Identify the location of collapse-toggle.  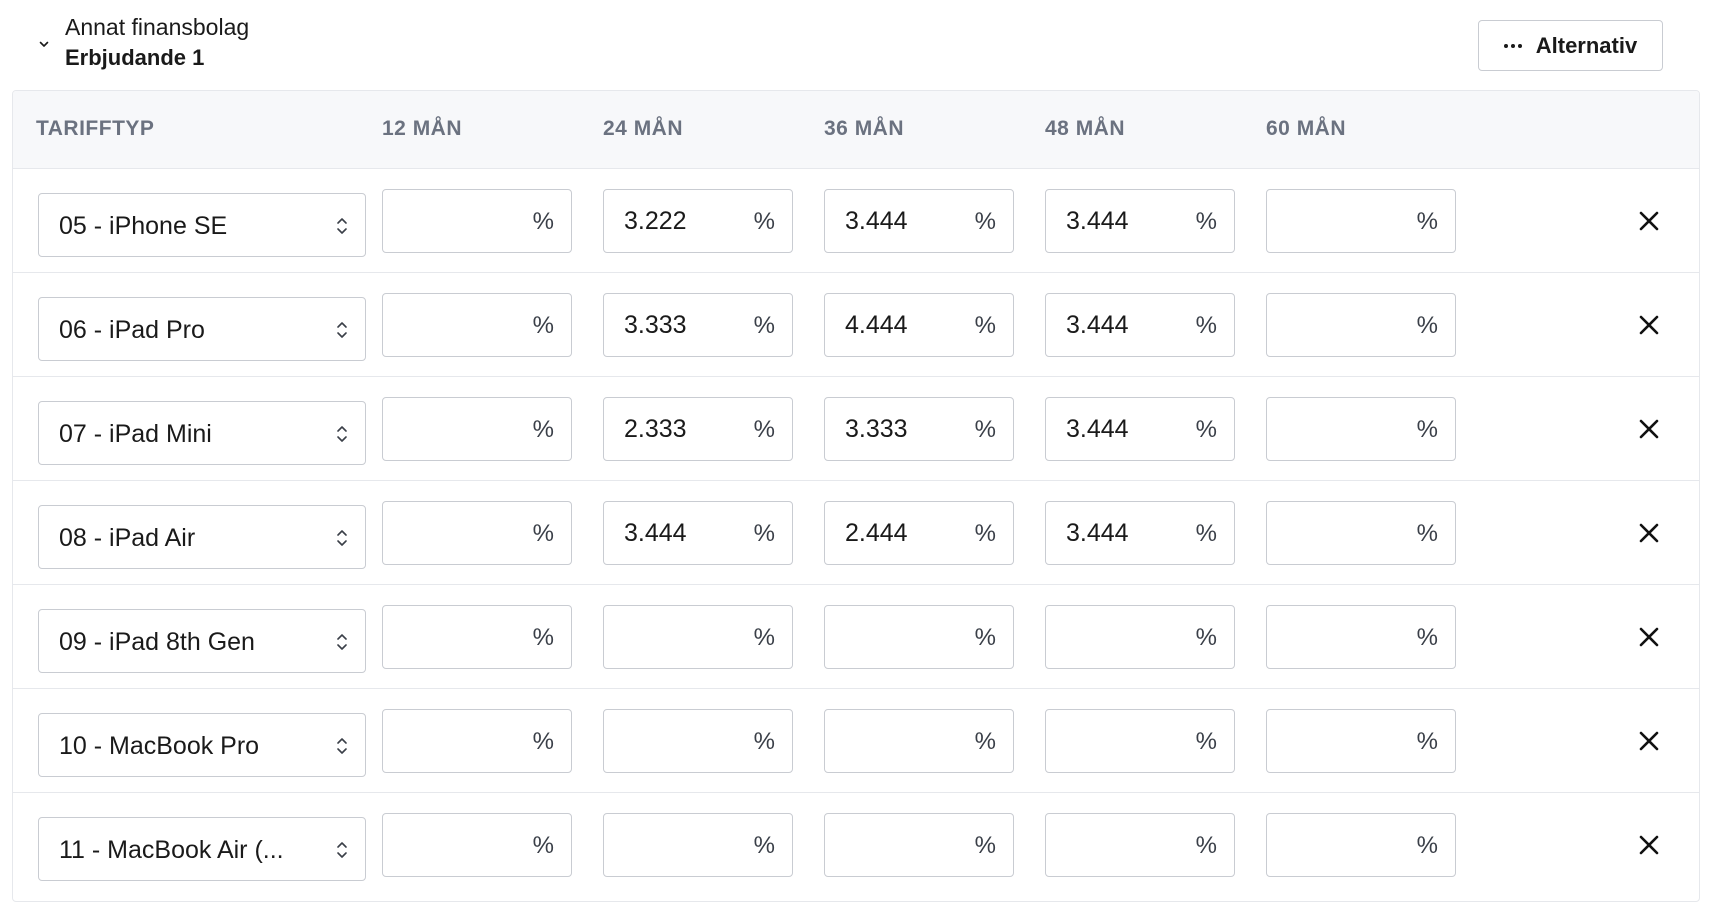
(44, 44).